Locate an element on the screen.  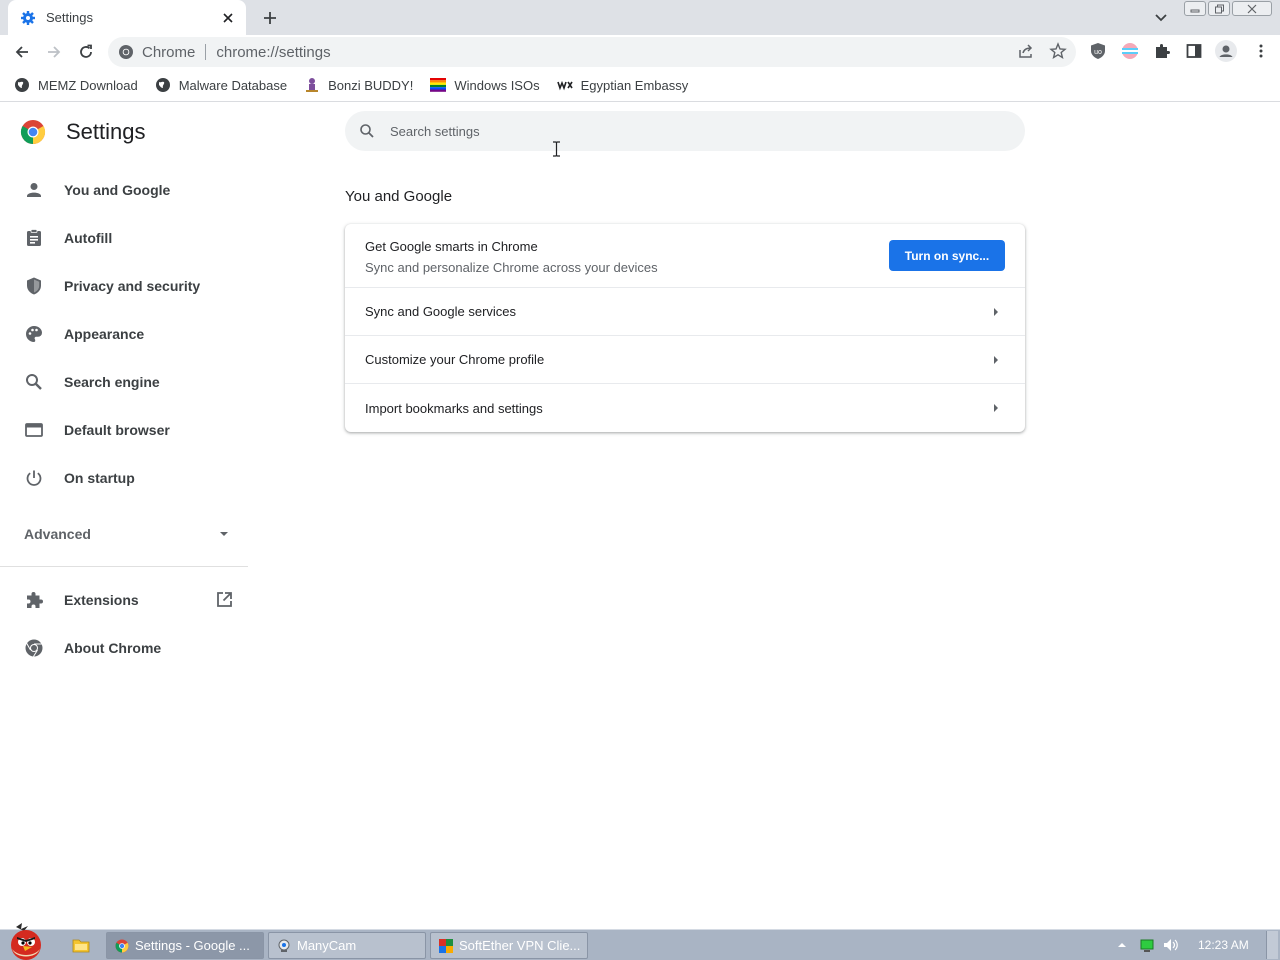
browser-window-icon is located at coordinates (34, 430).